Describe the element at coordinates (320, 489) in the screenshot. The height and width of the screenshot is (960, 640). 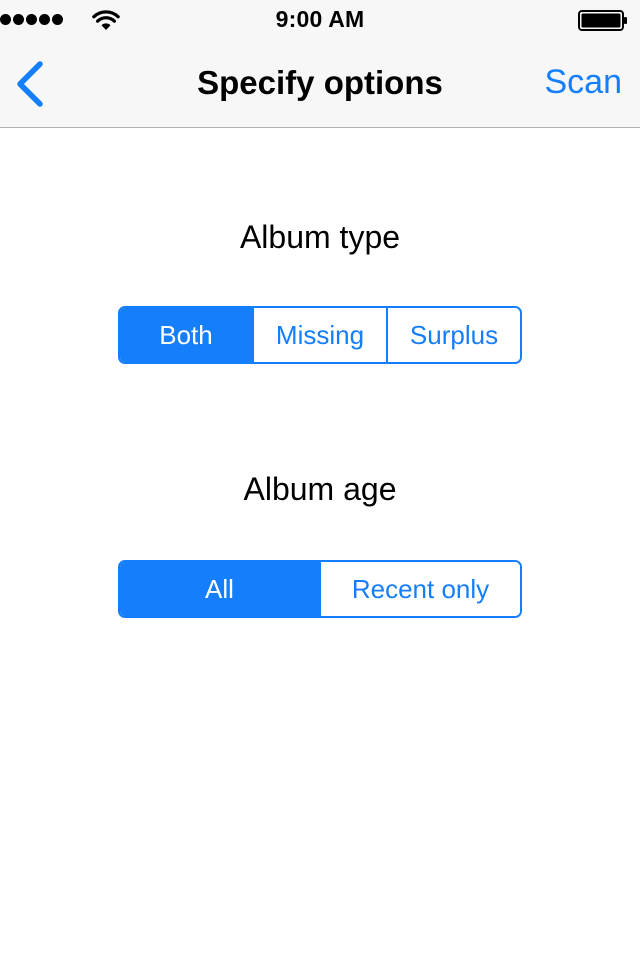
I see `album-age-label: Album age` at that location.